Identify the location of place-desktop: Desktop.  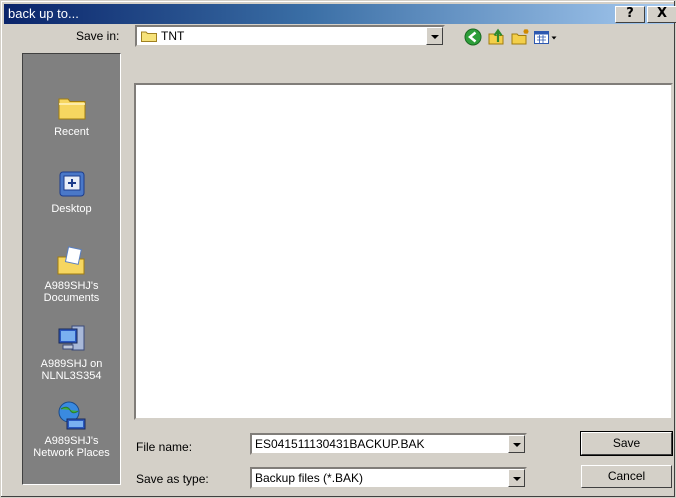
(71, 191).